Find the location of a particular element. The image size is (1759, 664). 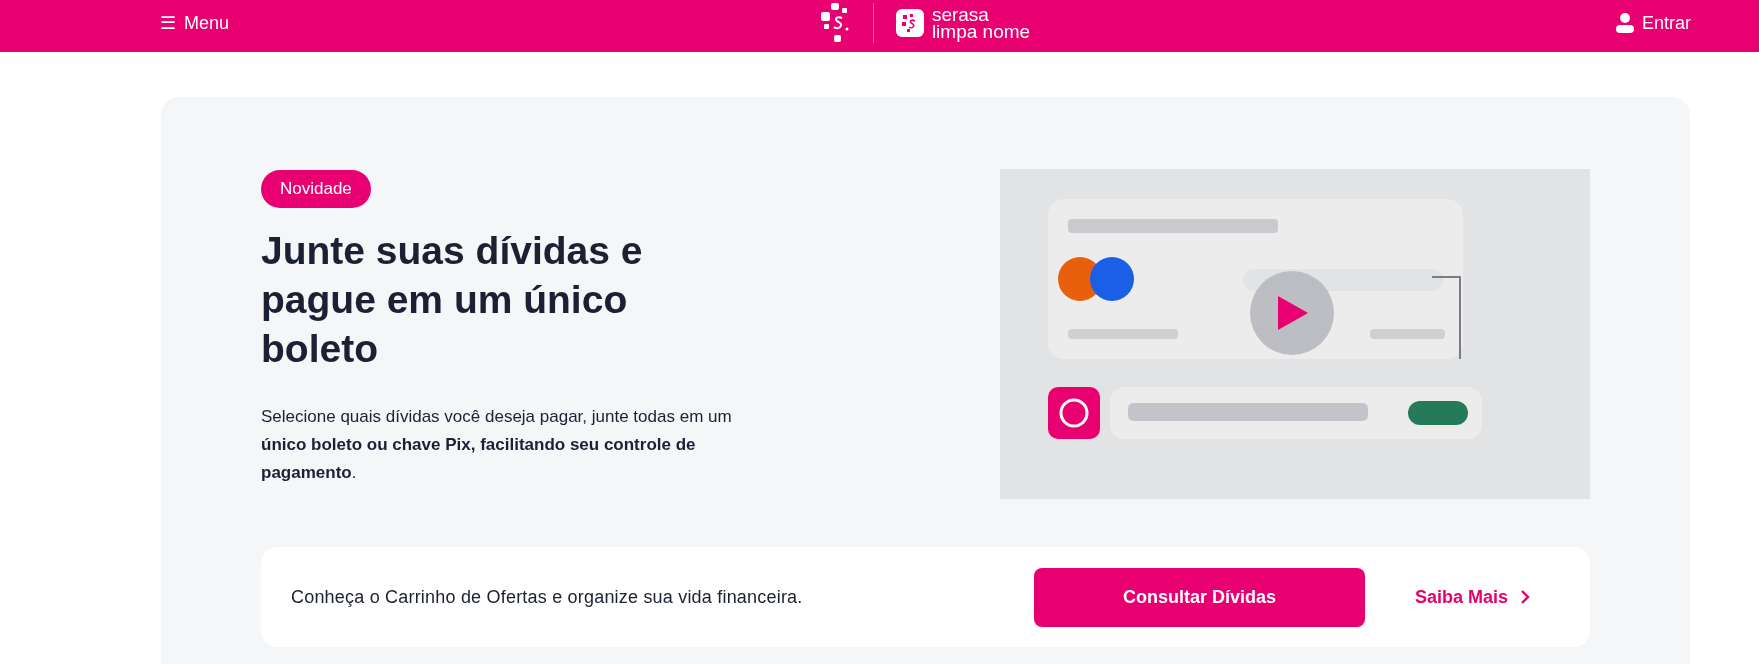

brand-name: limpa nome is located at coordinates (981, 31).